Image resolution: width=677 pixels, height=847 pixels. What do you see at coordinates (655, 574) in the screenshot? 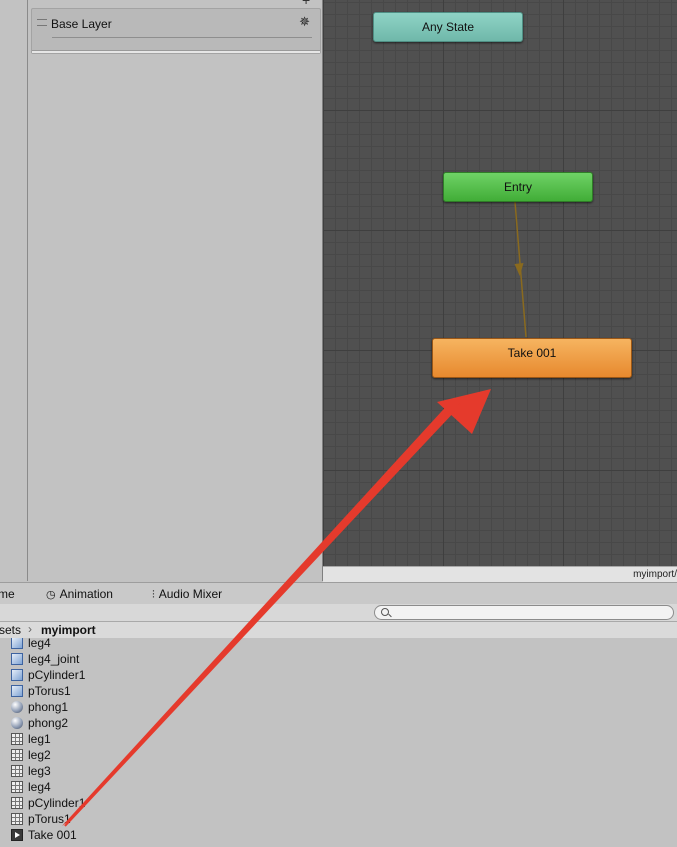
I see `graph-path-label: myimport/` at bounding box center [655, 574].